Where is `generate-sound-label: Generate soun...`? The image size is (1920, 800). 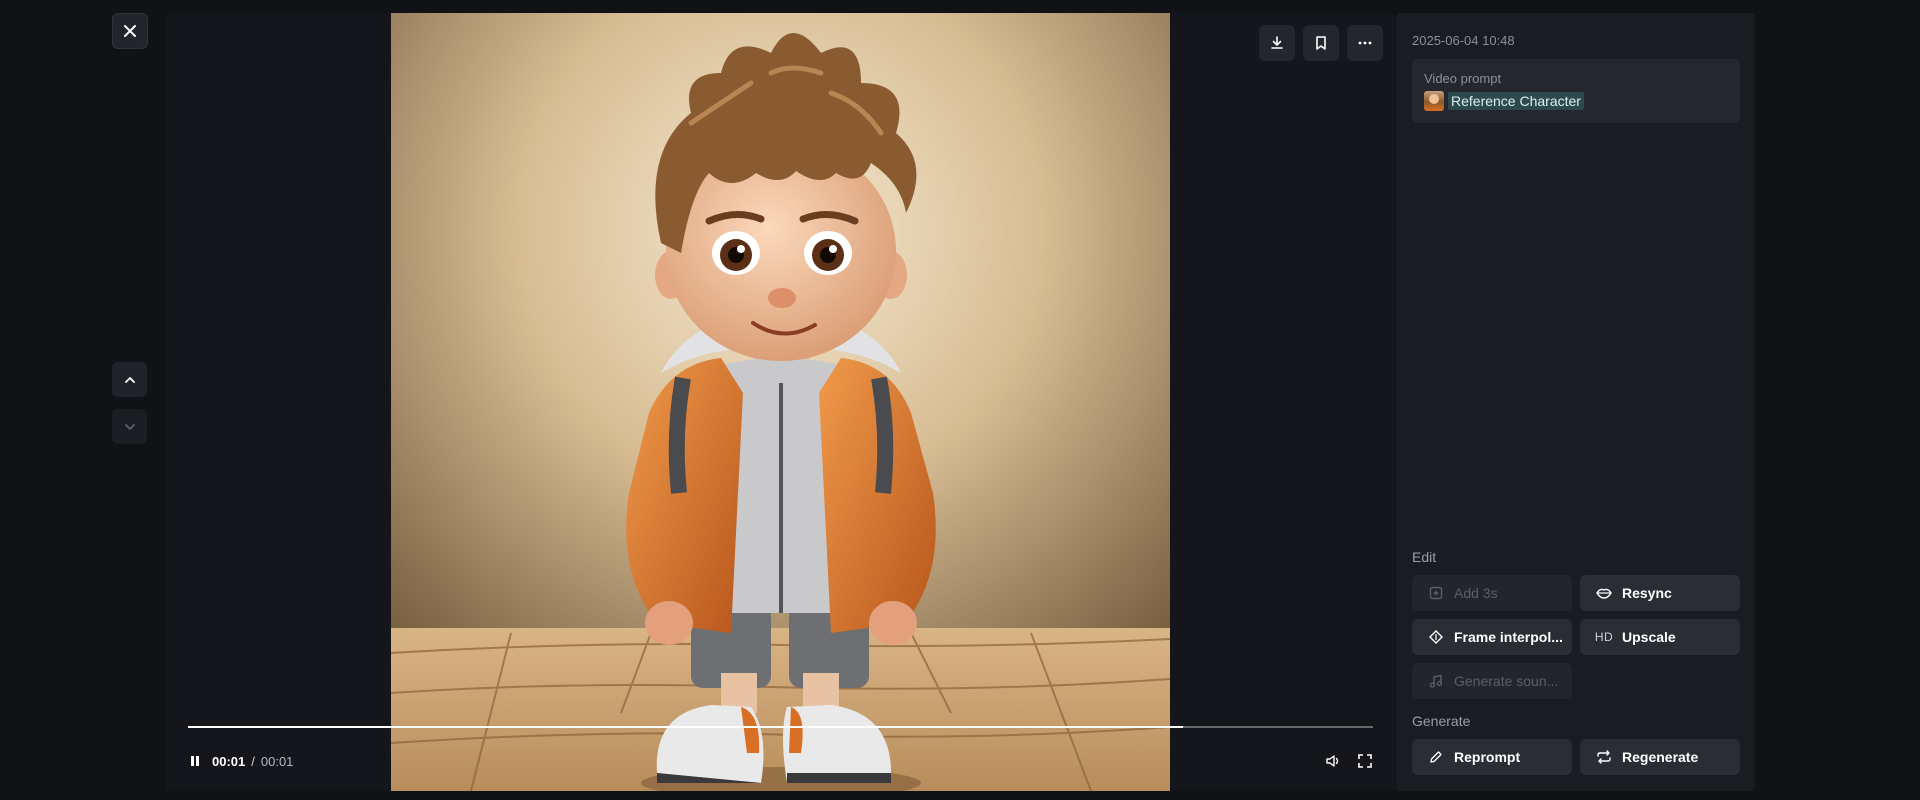 generate-sound-label: Generate soun... is located at coordinates (1506, 681).